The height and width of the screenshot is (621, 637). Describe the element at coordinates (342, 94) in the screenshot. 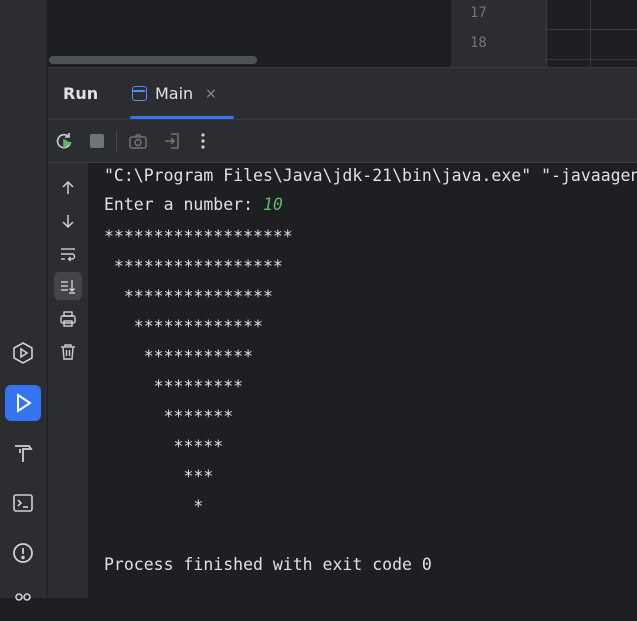

I see `run-tool-window-header: Run Main ×` at that location.